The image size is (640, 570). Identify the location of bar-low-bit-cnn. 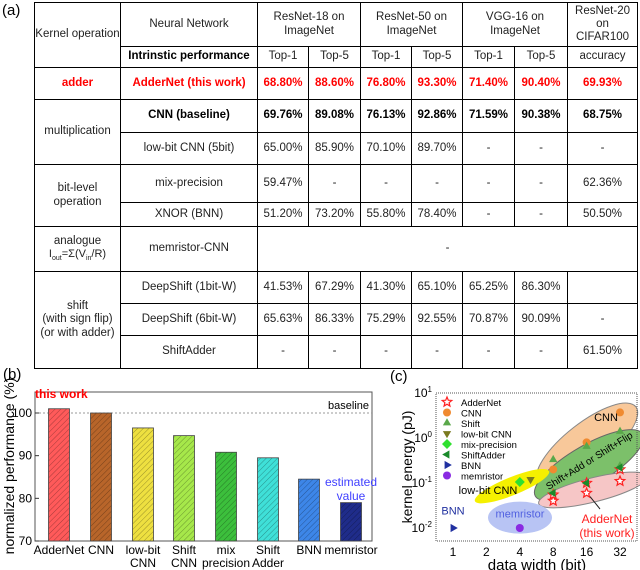
(143, 484).